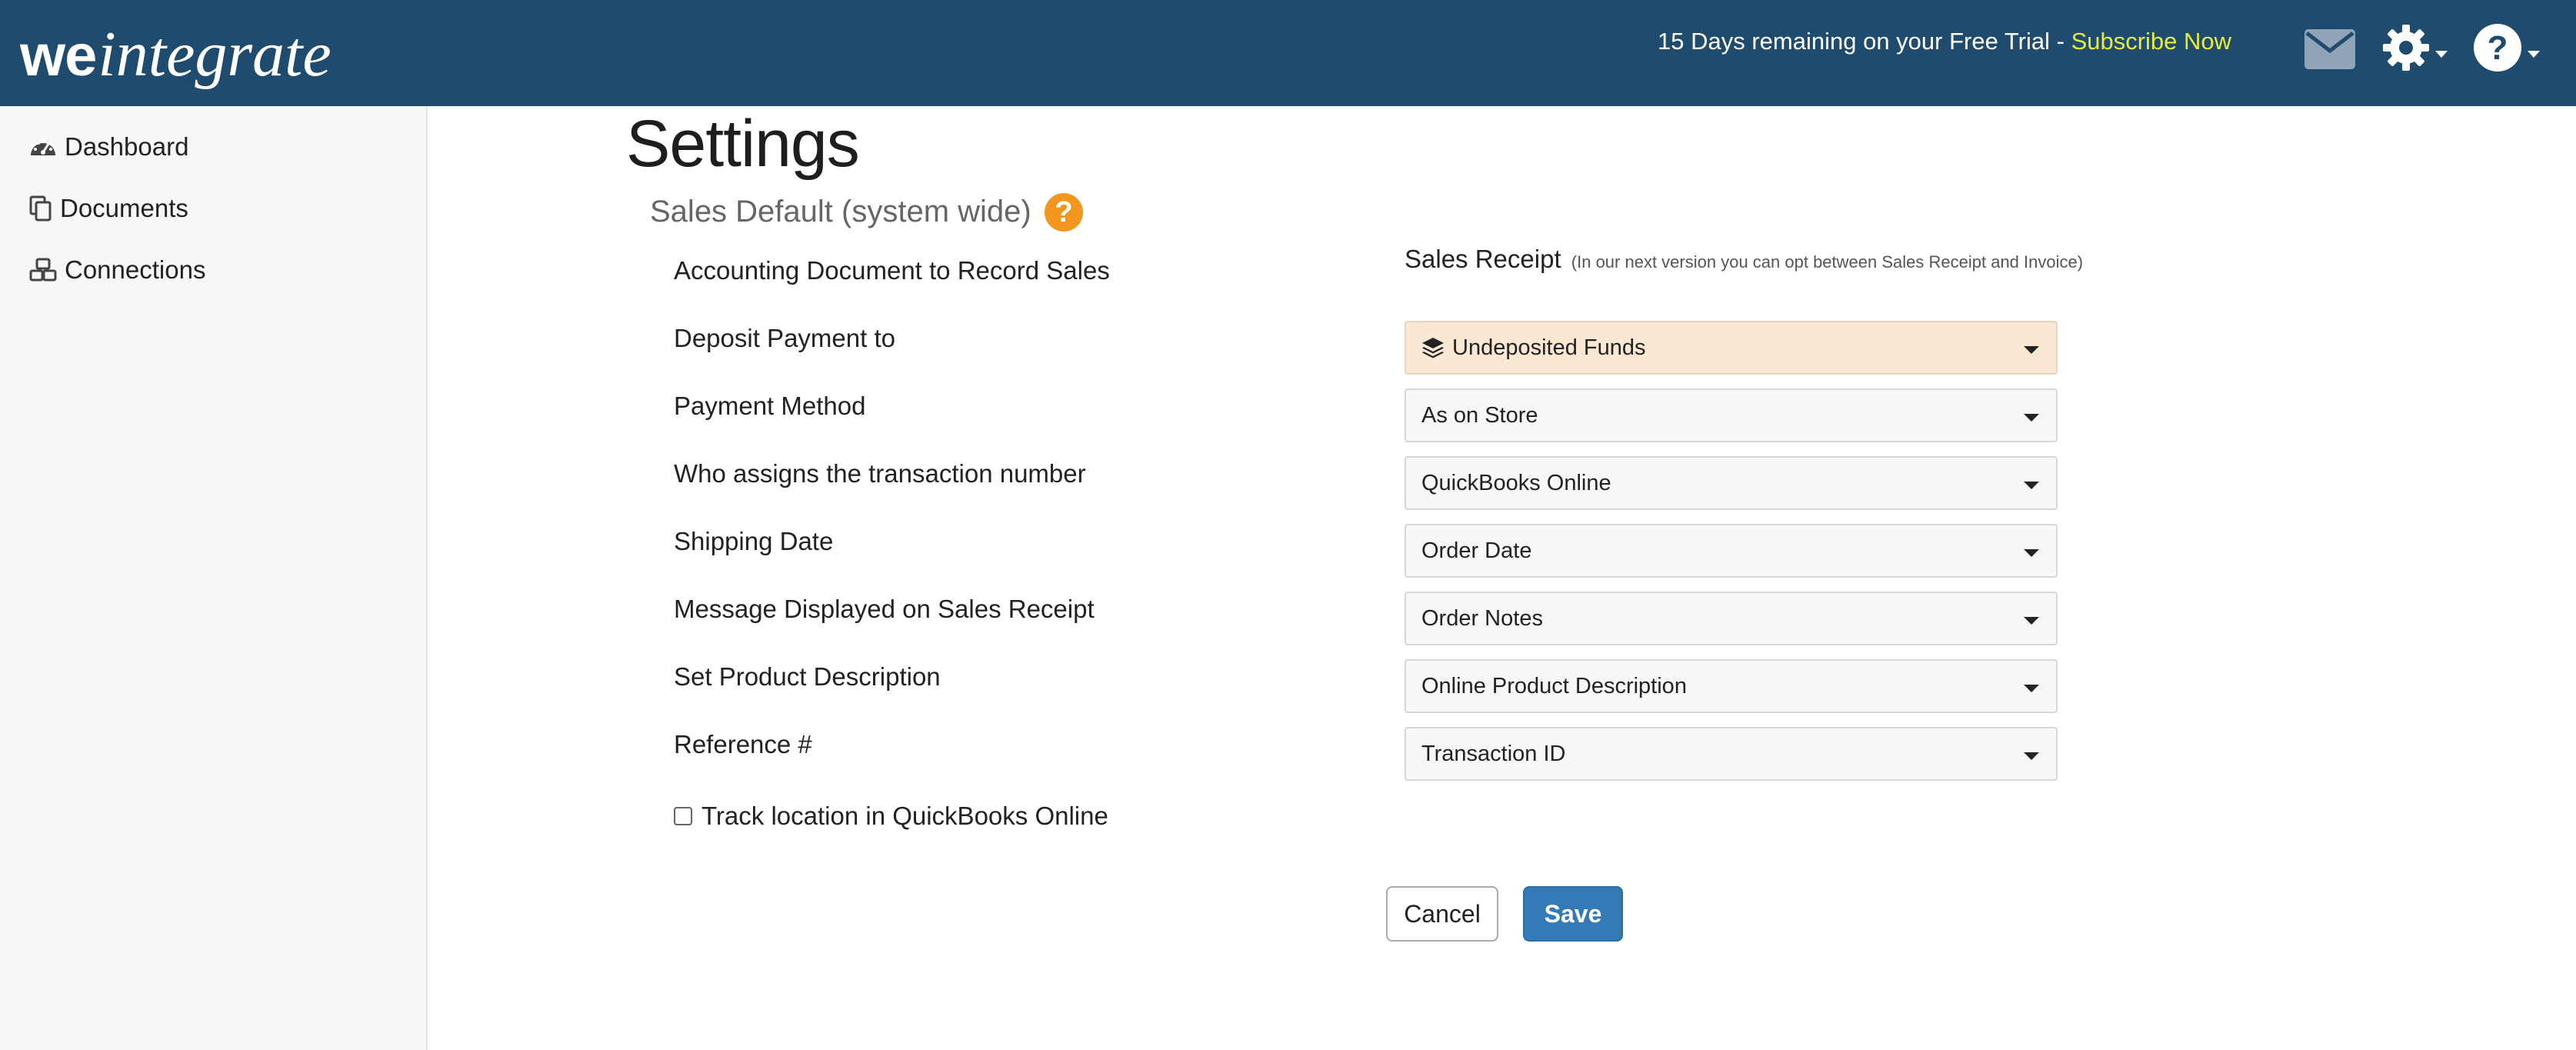 This screenshot has height=1050, width=2576. I want to click on deposit-payment-label: Deposit Payment to, so click(784, 338).